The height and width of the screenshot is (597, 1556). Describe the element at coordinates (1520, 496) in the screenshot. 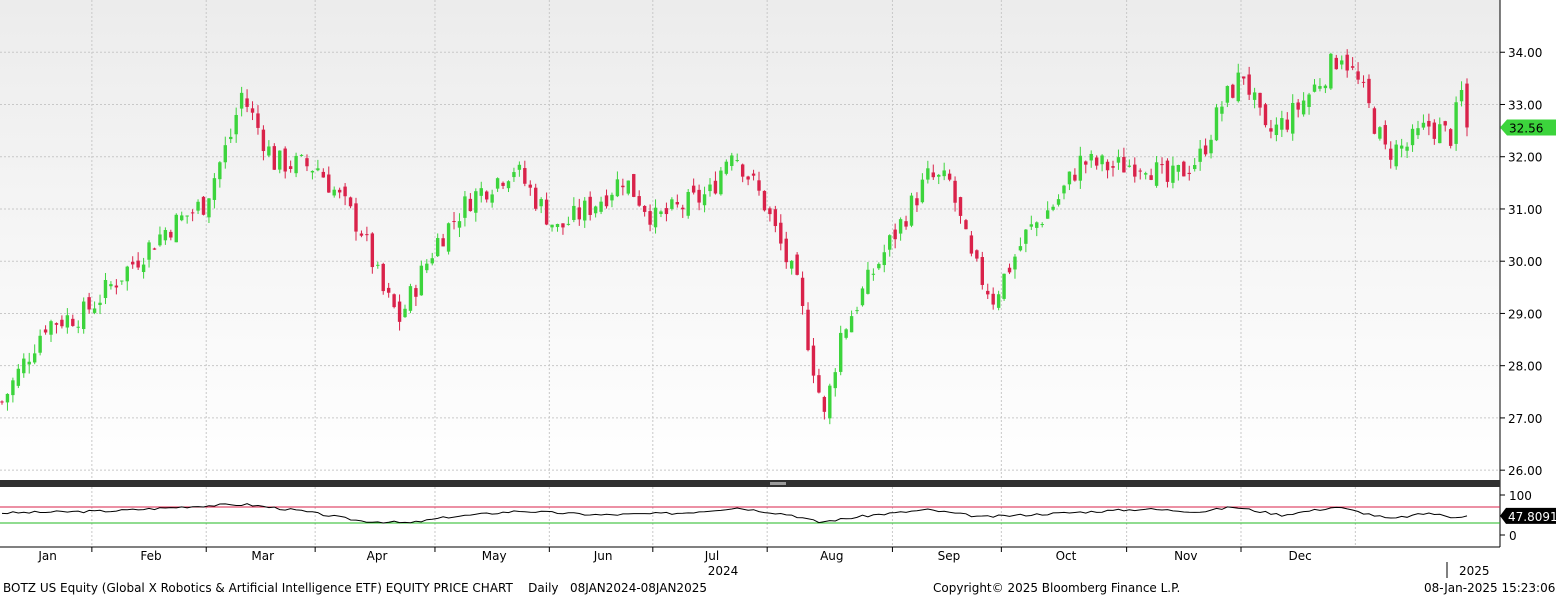

I see `rsi-tick-label: 100` at that location.